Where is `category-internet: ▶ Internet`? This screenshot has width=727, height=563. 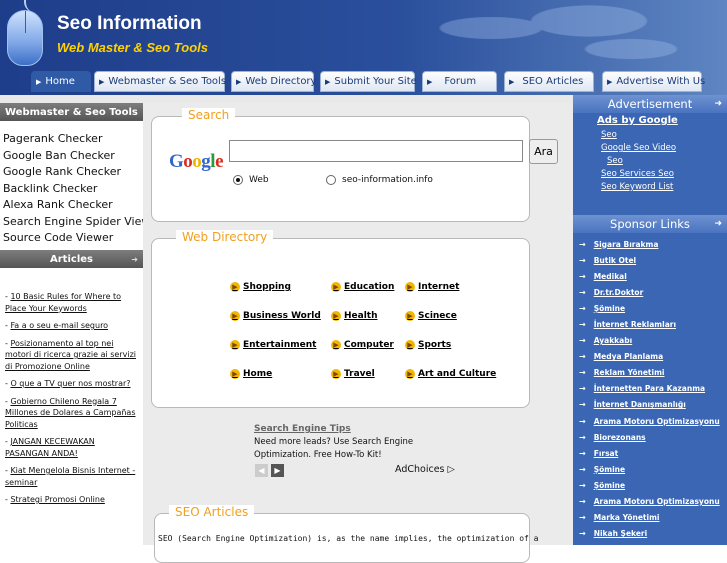
category-internet: ▶ Internet is located at coordinates (432, 287).